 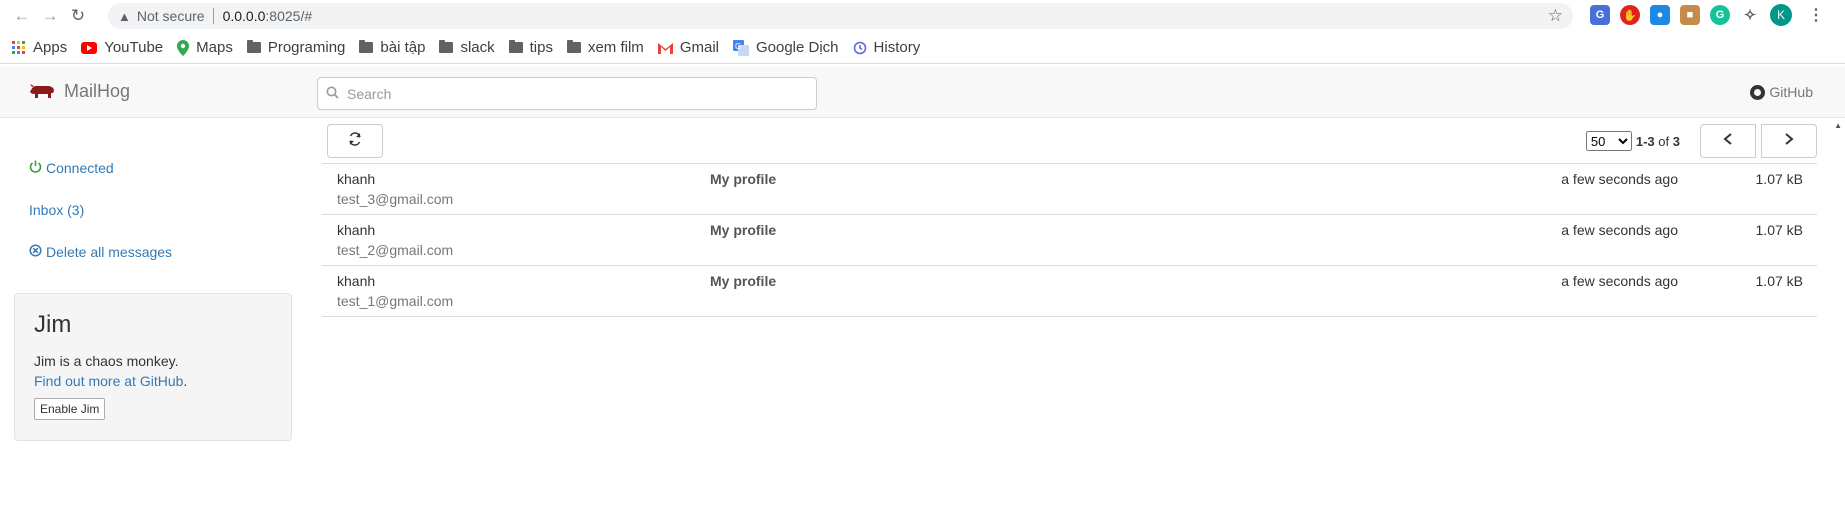 I want to click on warning-icon: ▲, so click(x=124, y=16).